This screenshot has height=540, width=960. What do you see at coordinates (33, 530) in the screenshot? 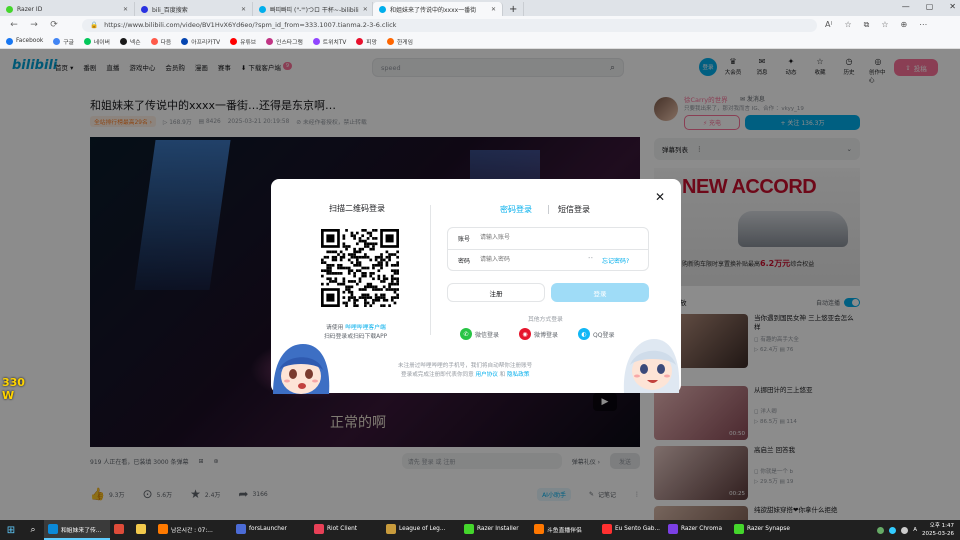
I see `taskbar-search-icon: ⌕` at bounding box center [33, 530].